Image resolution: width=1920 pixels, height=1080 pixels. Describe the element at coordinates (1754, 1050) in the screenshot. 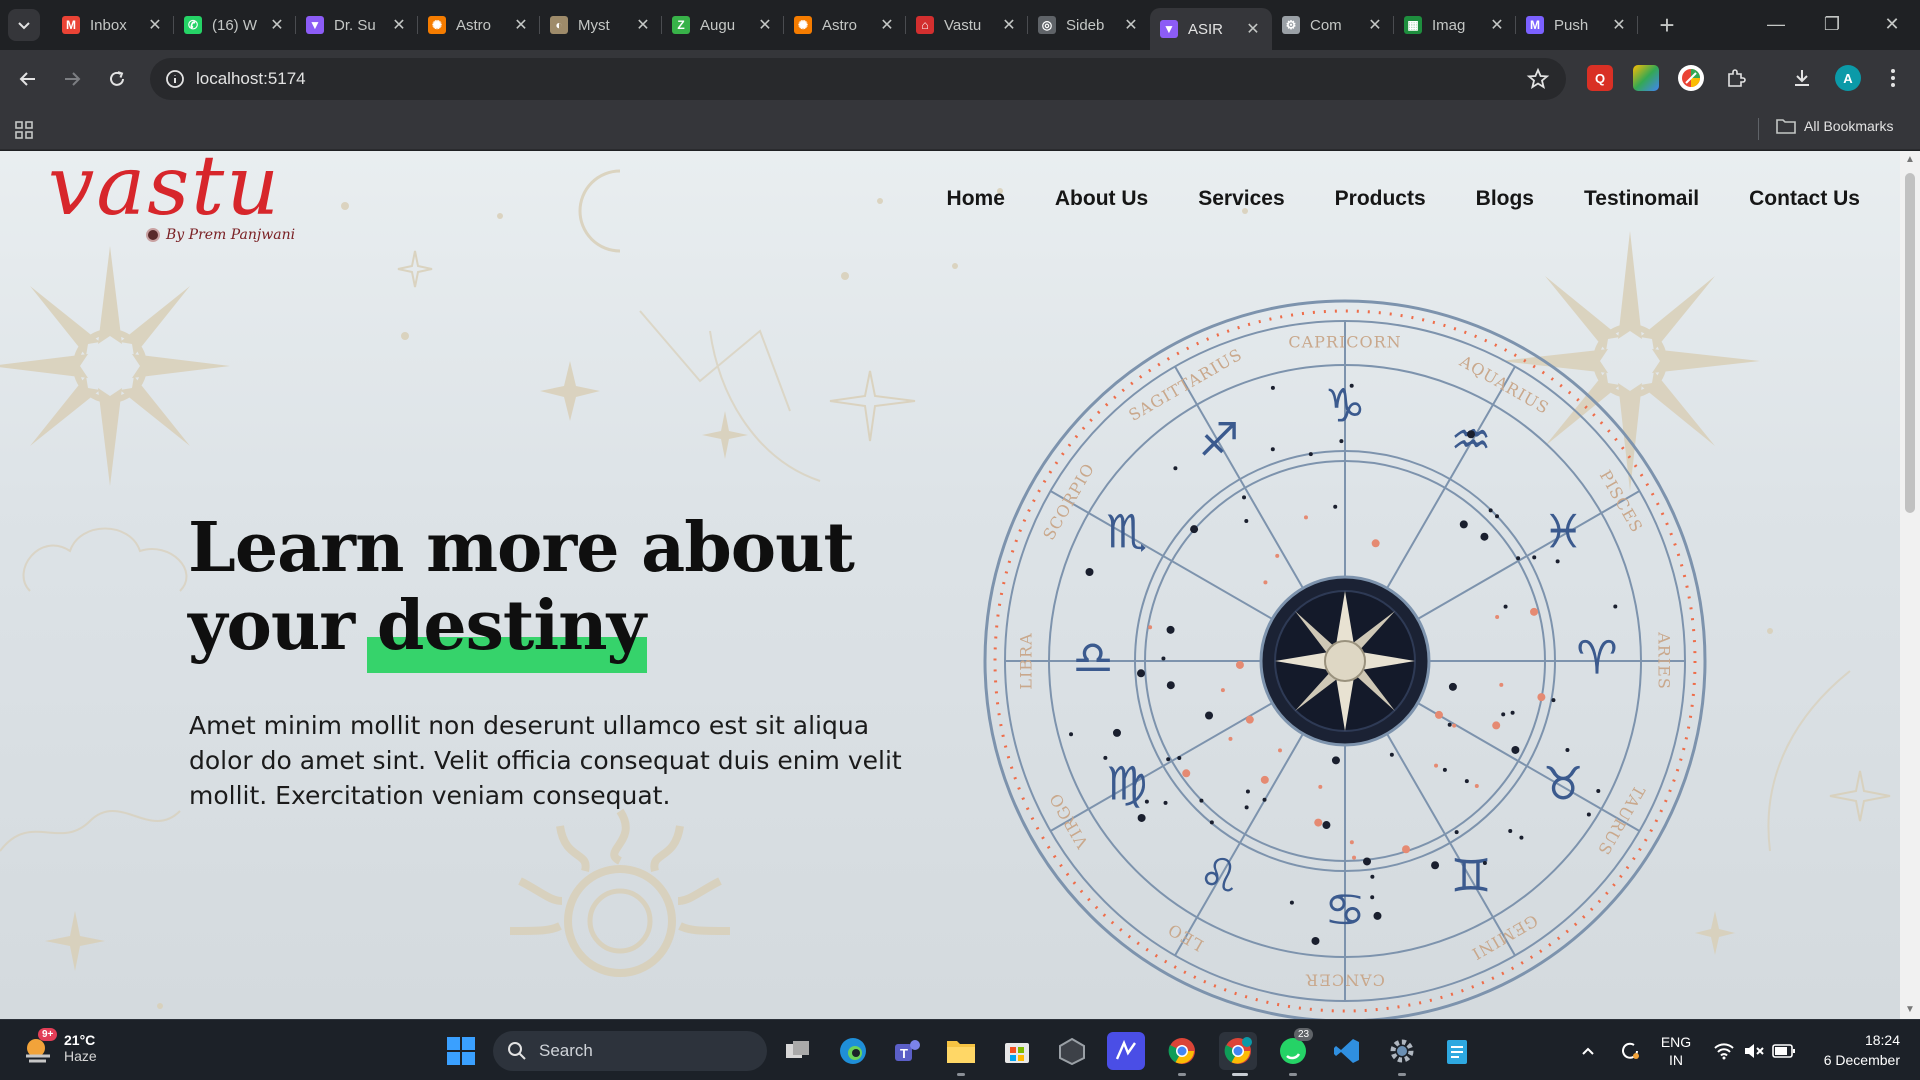

I see `volume-muted-icon` at that location.